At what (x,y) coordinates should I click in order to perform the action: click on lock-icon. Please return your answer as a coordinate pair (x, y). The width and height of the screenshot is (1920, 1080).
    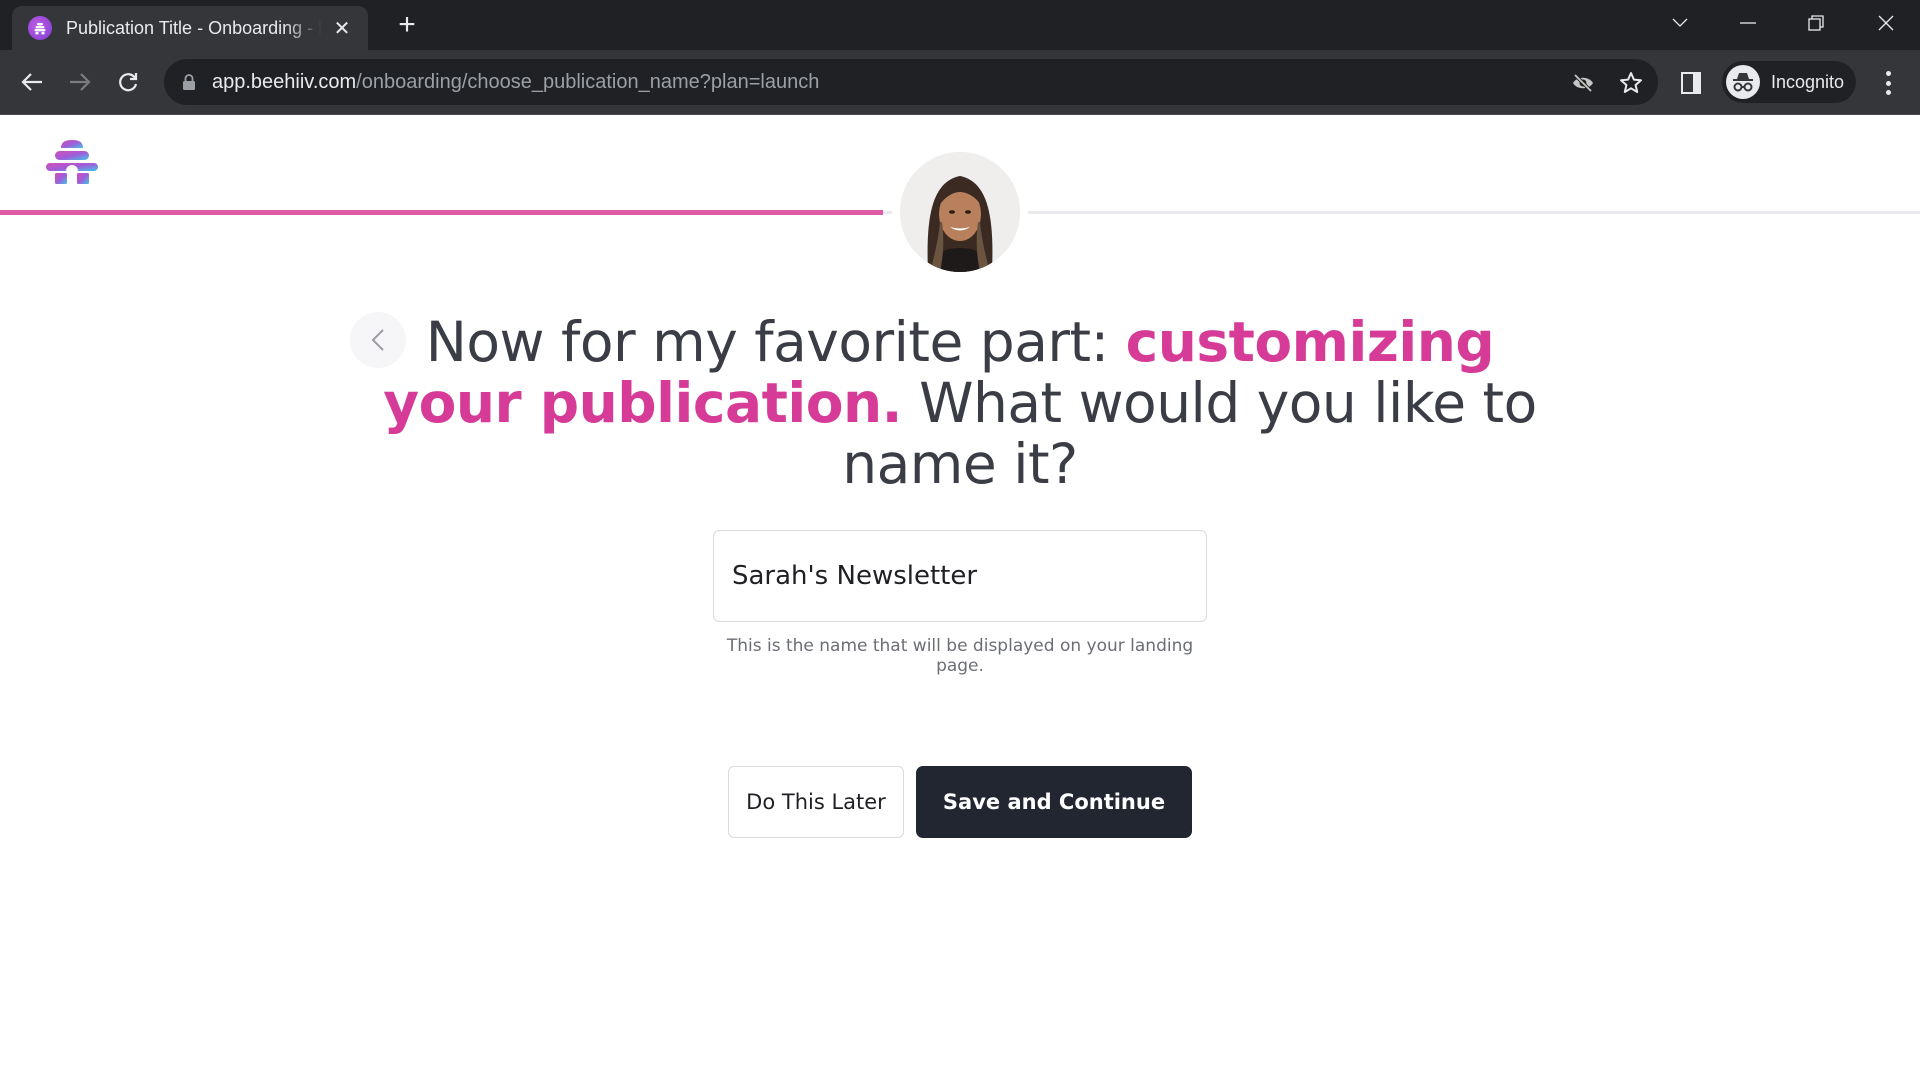
    Looking at the image, I should click on (189, 82).